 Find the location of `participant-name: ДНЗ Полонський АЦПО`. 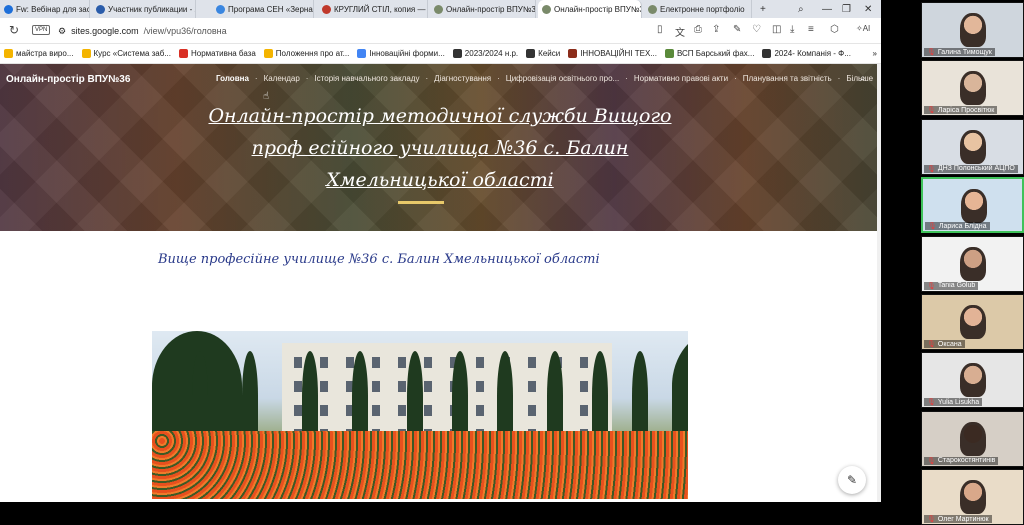

participant-name: ДНЗ Полонський АЦПО is located at coordinates (976, 169).